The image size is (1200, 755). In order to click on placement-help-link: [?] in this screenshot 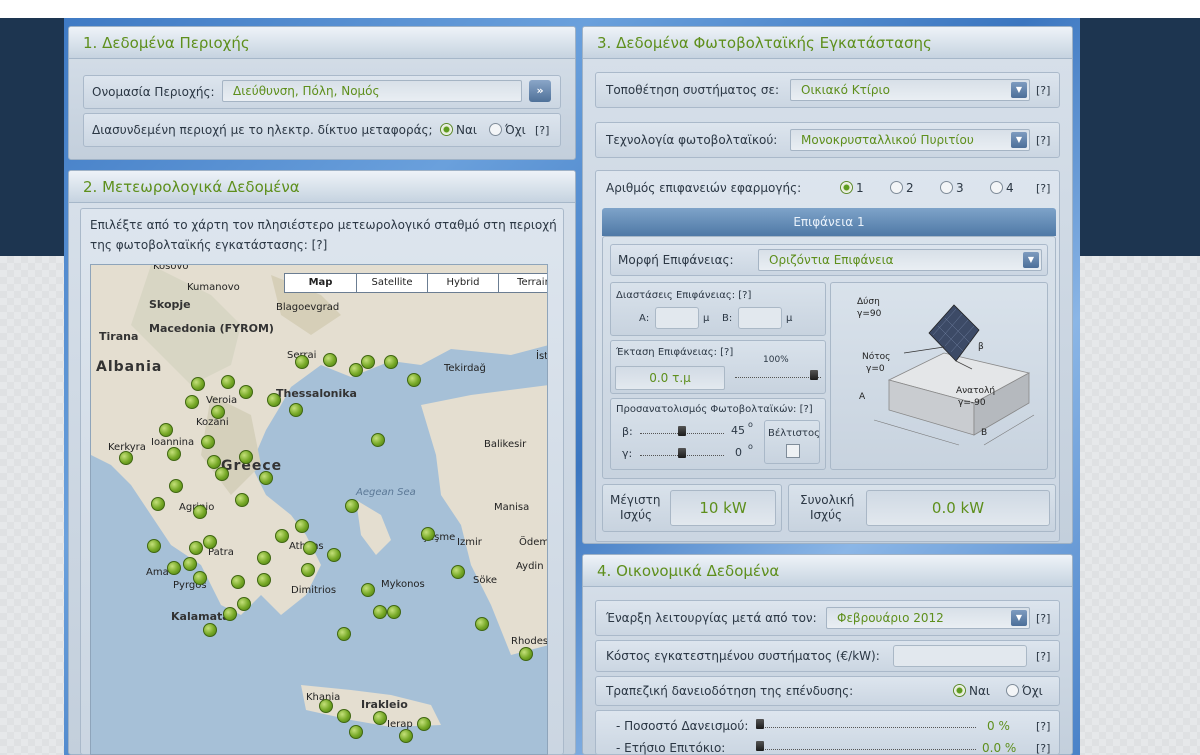, I will do `click(1043, 90)`.